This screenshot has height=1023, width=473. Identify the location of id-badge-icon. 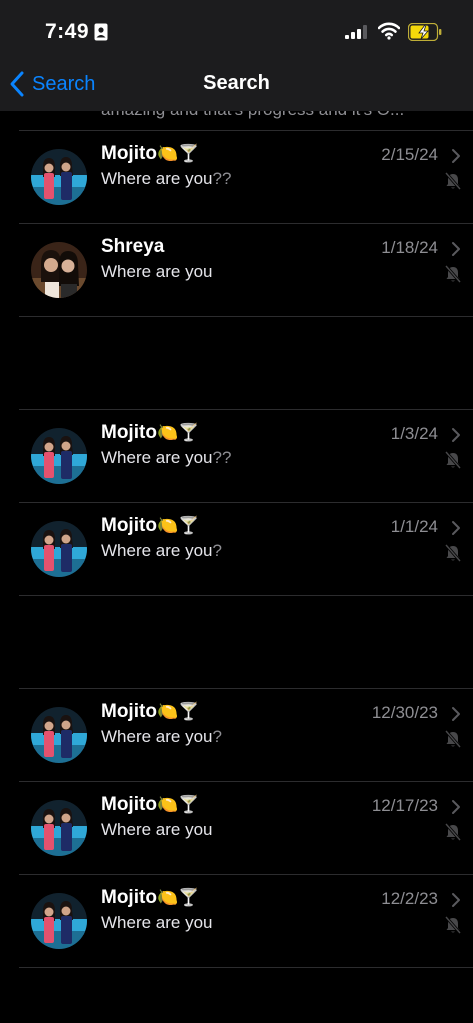
(101, 32).